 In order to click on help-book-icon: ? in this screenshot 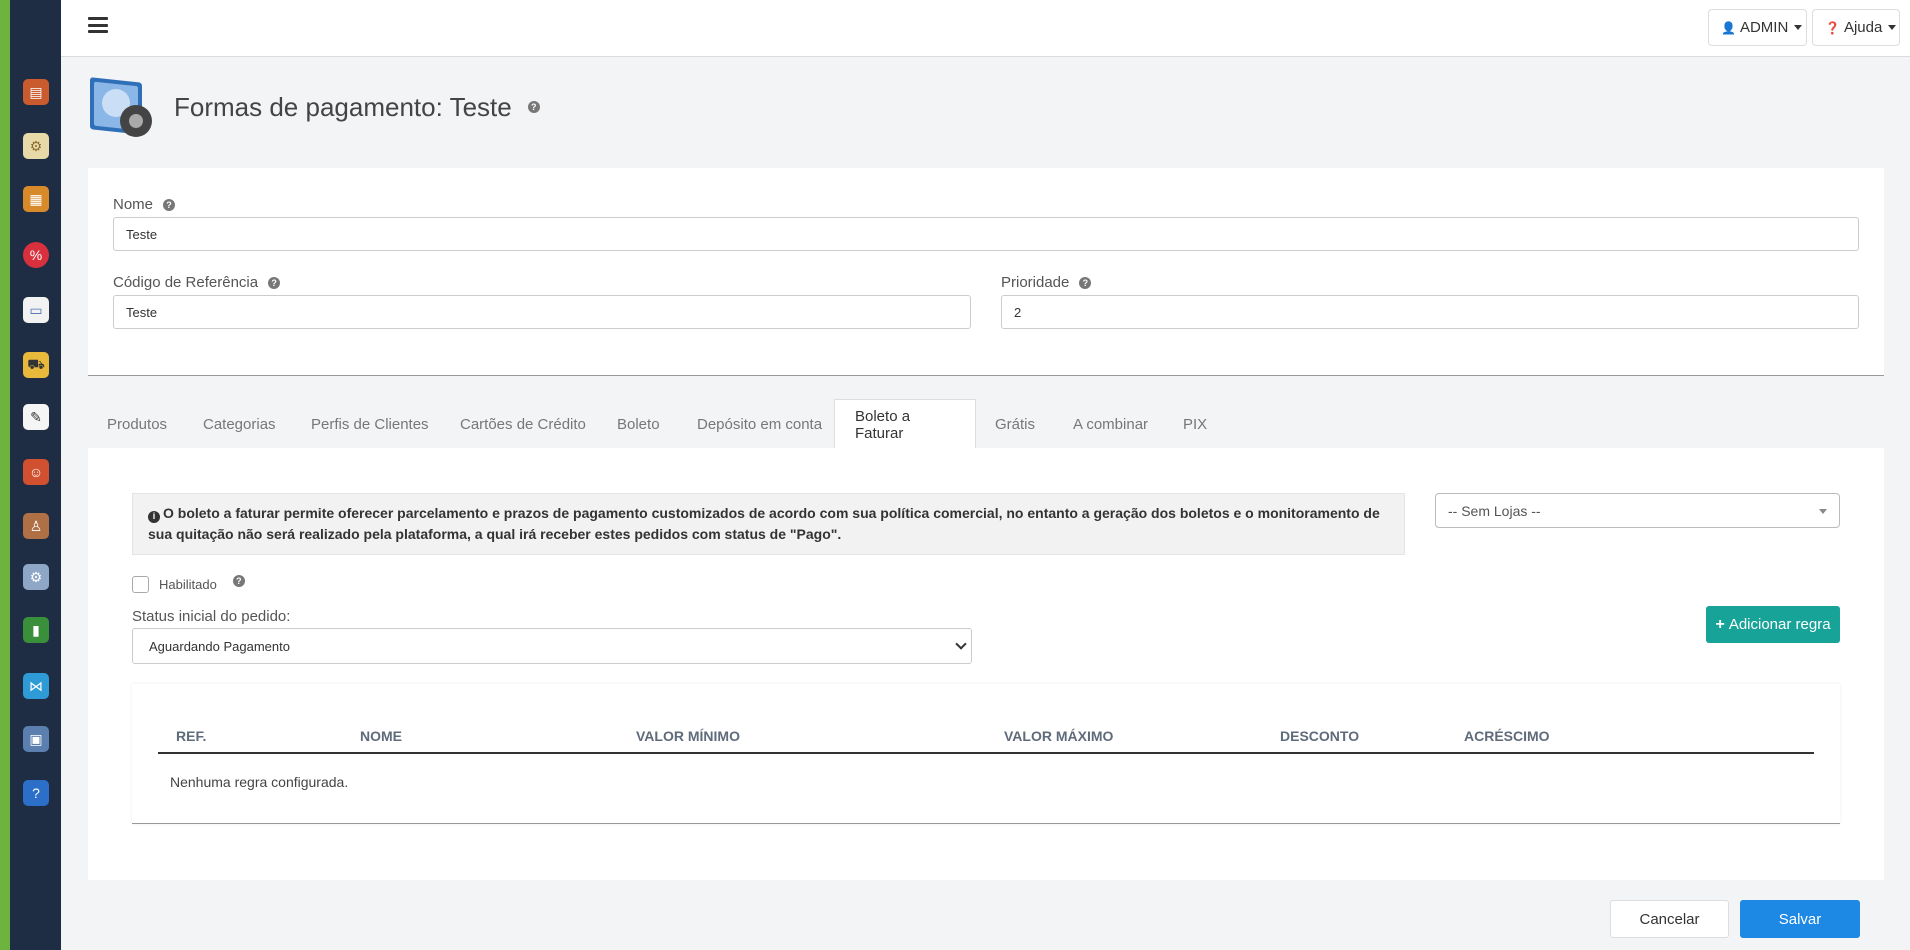, I will do `click(36, 793)`.